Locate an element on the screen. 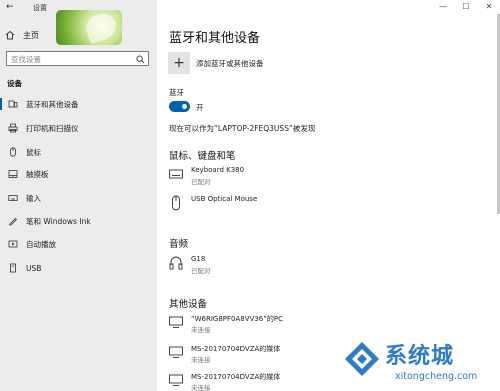  headset-icon is located at coordinates (176, 263).